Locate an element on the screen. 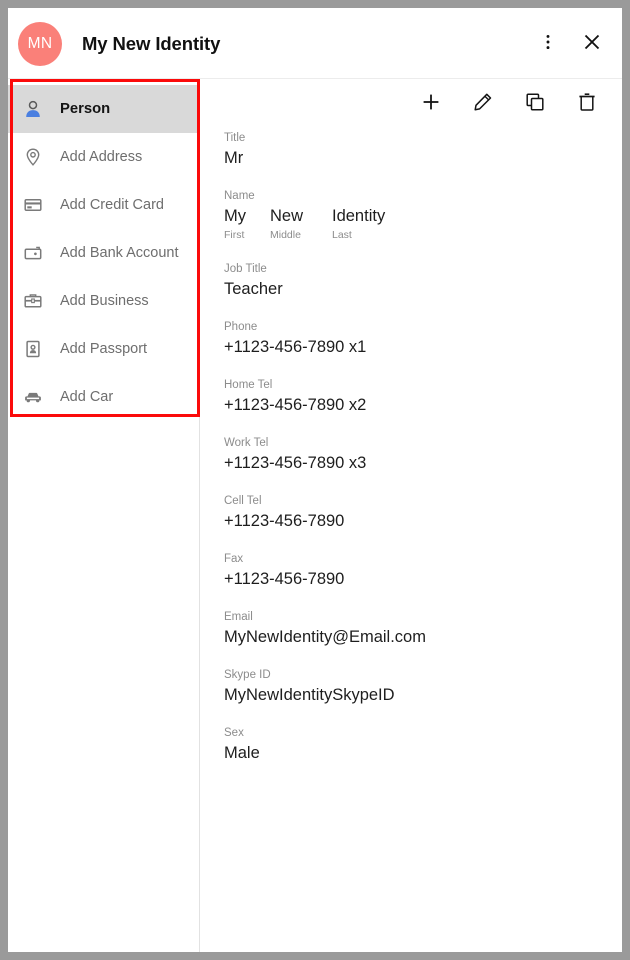  name-first: My First is located at coordinates (243, 224).